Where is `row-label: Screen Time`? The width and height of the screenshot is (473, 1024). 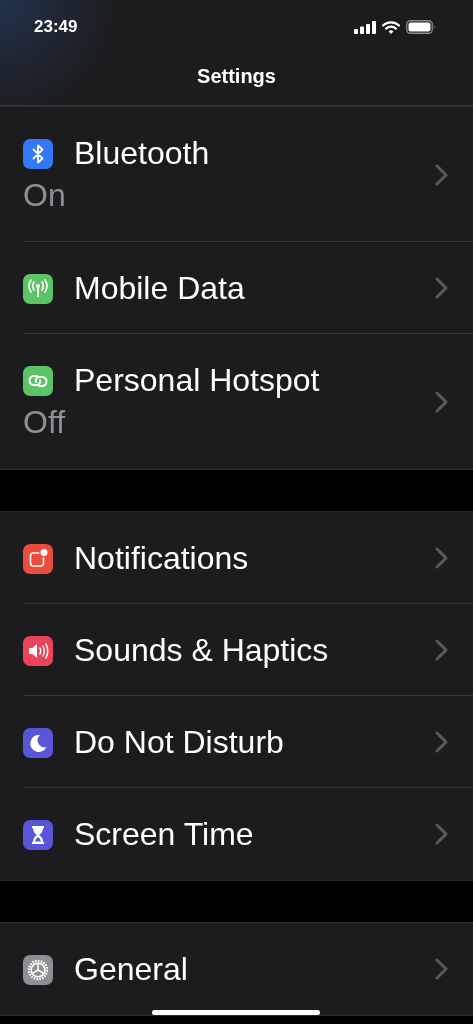 row-label: Screen Time is located at coordinates (164, 834).